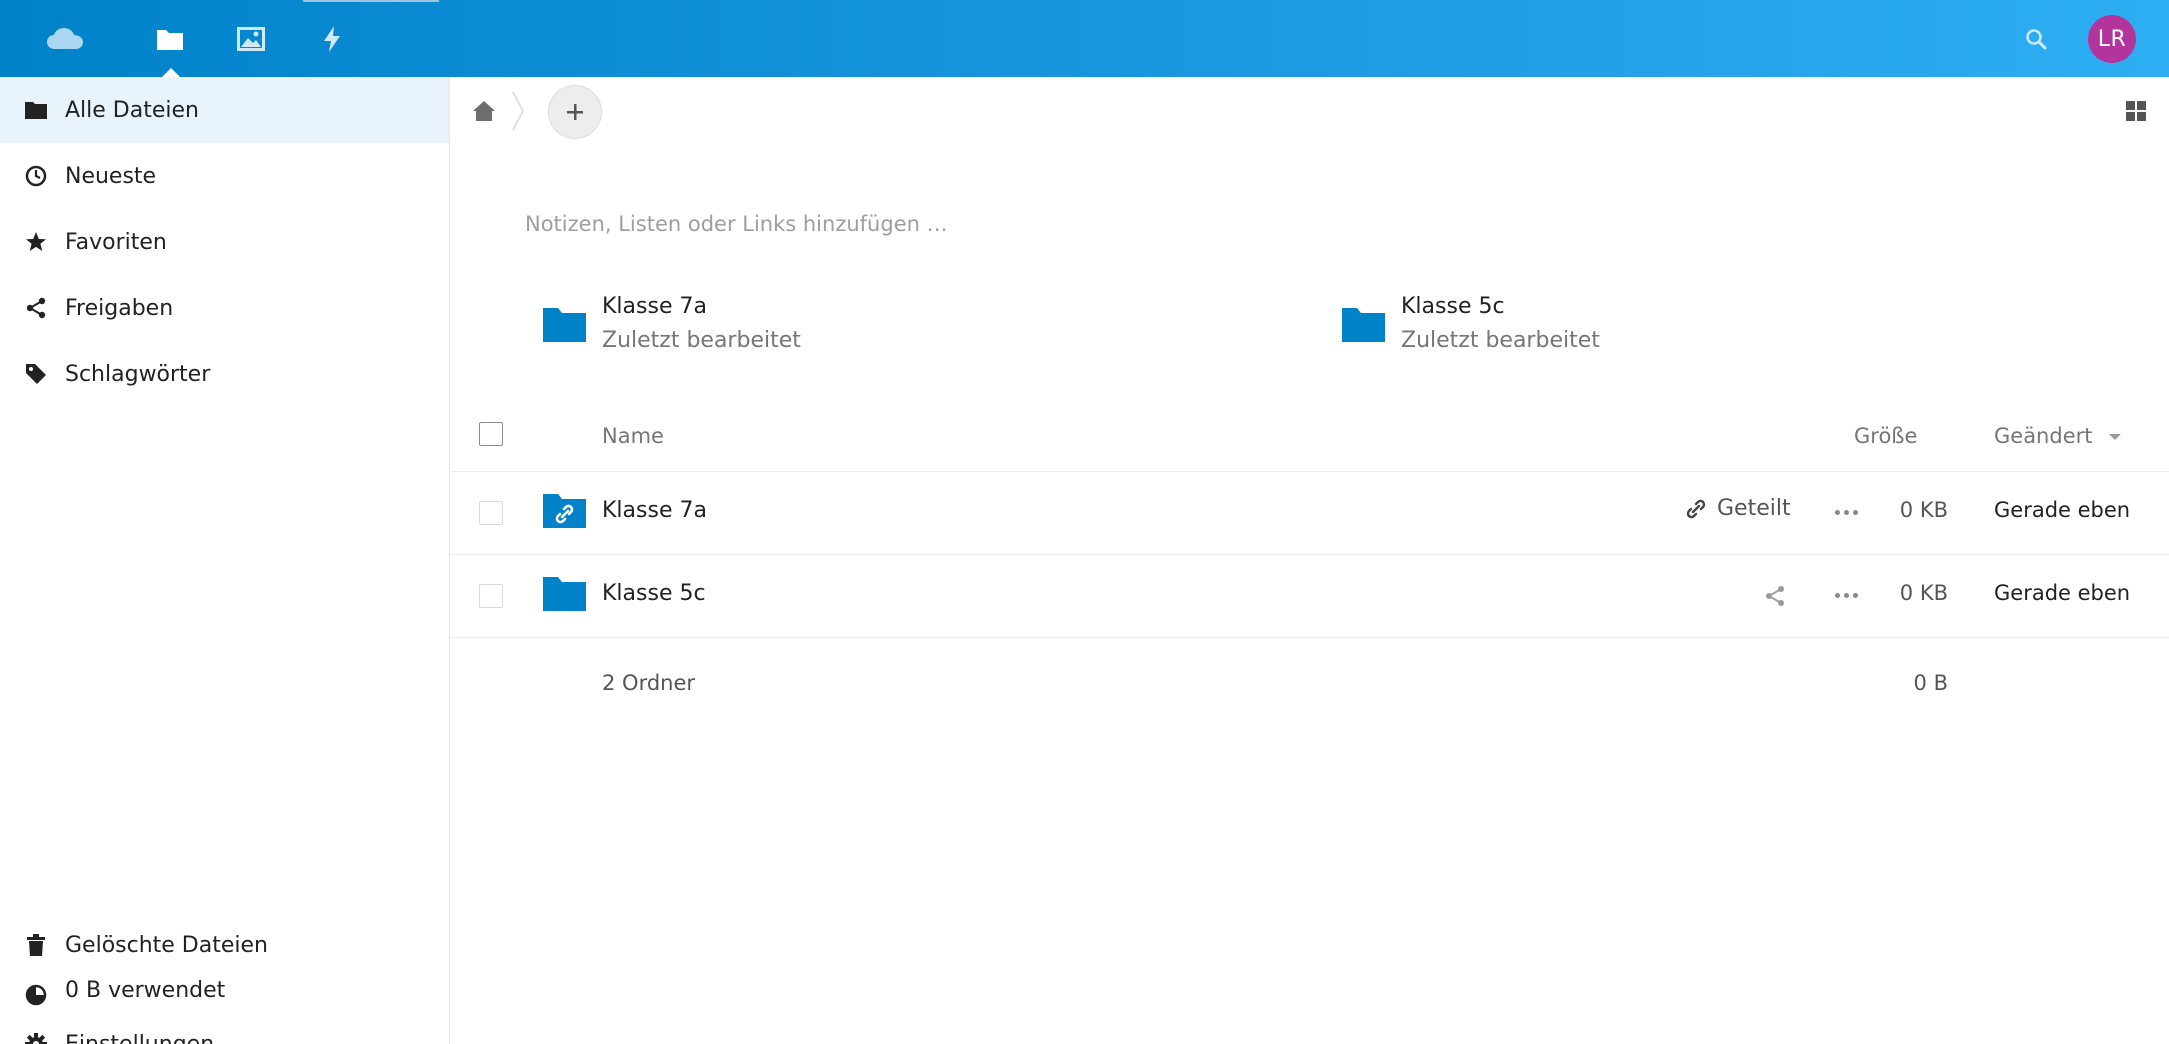  Describe the element at coordinates (654, 306) in the screenshot. I see `recent-item-title: Klasse 7a` at that location.